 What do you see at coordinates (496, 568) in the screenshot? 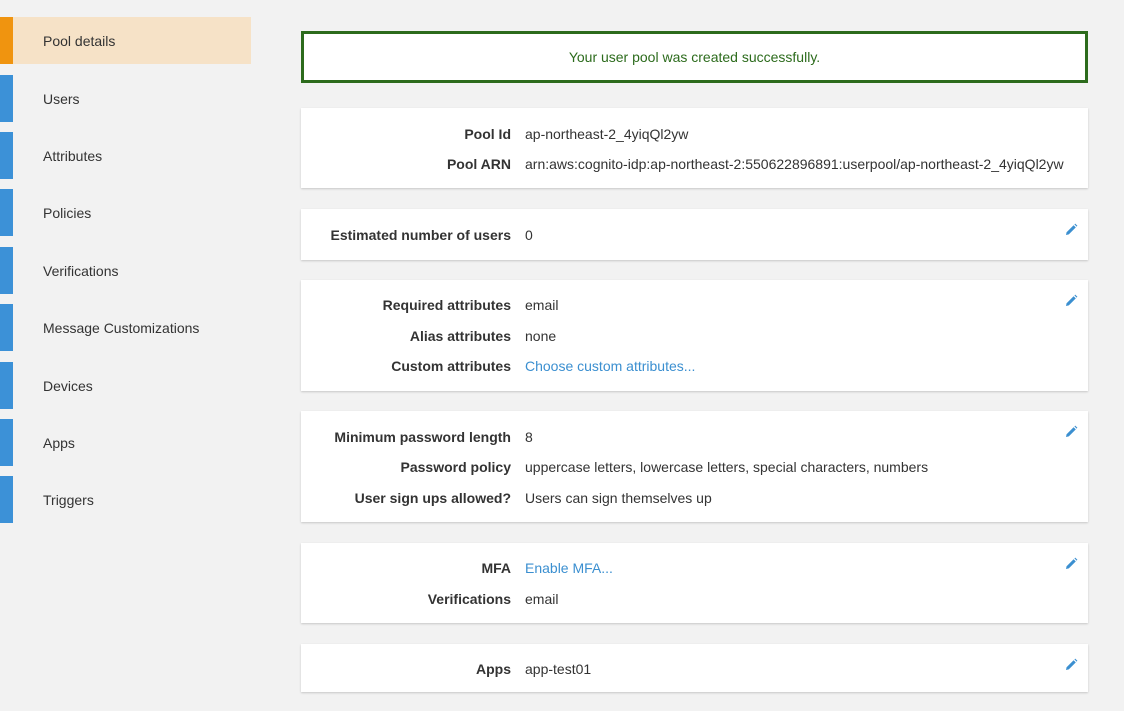
I see `mfa-label: MFA` at bounding box center [496, 568].